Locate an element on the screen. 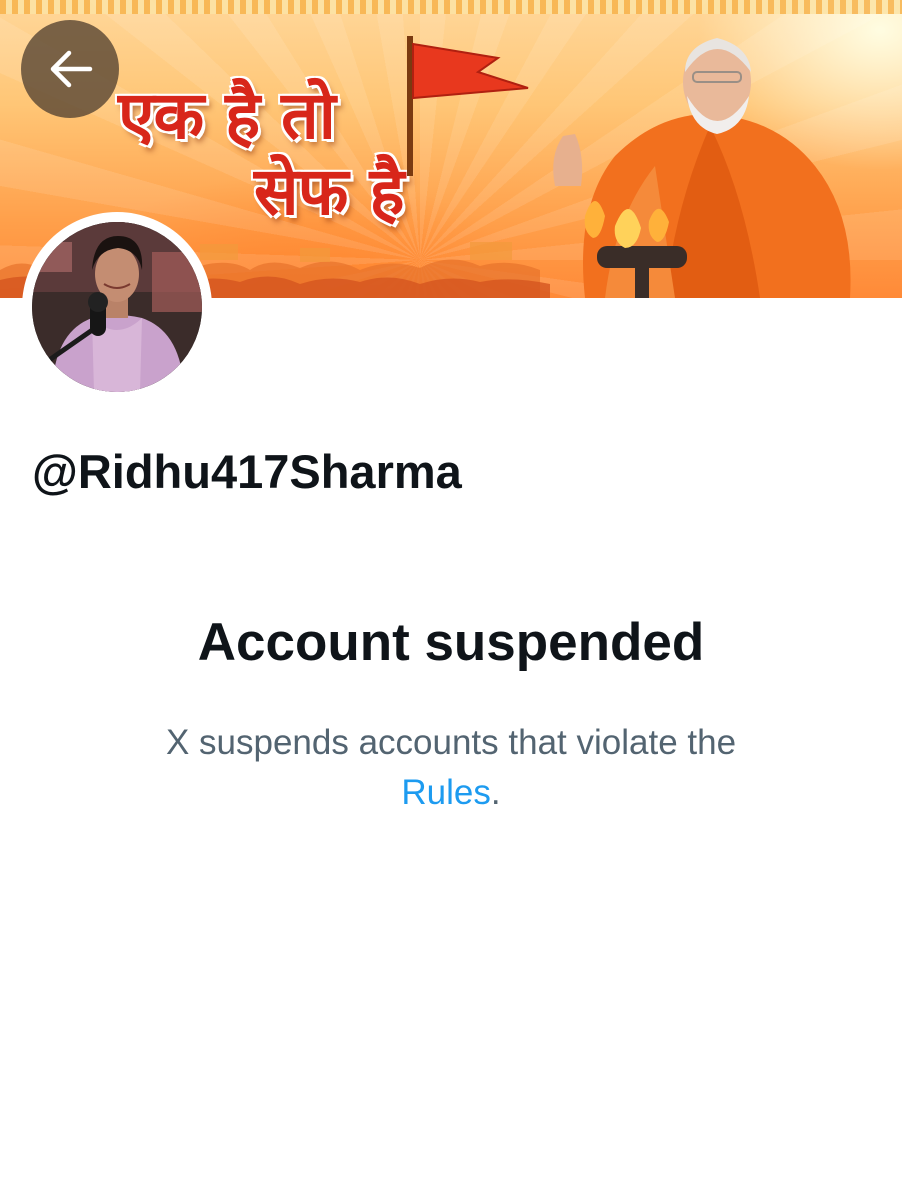 This screenshot has width=902, height=1200. suspended-description-period: . is located at coordinates (495, 792).